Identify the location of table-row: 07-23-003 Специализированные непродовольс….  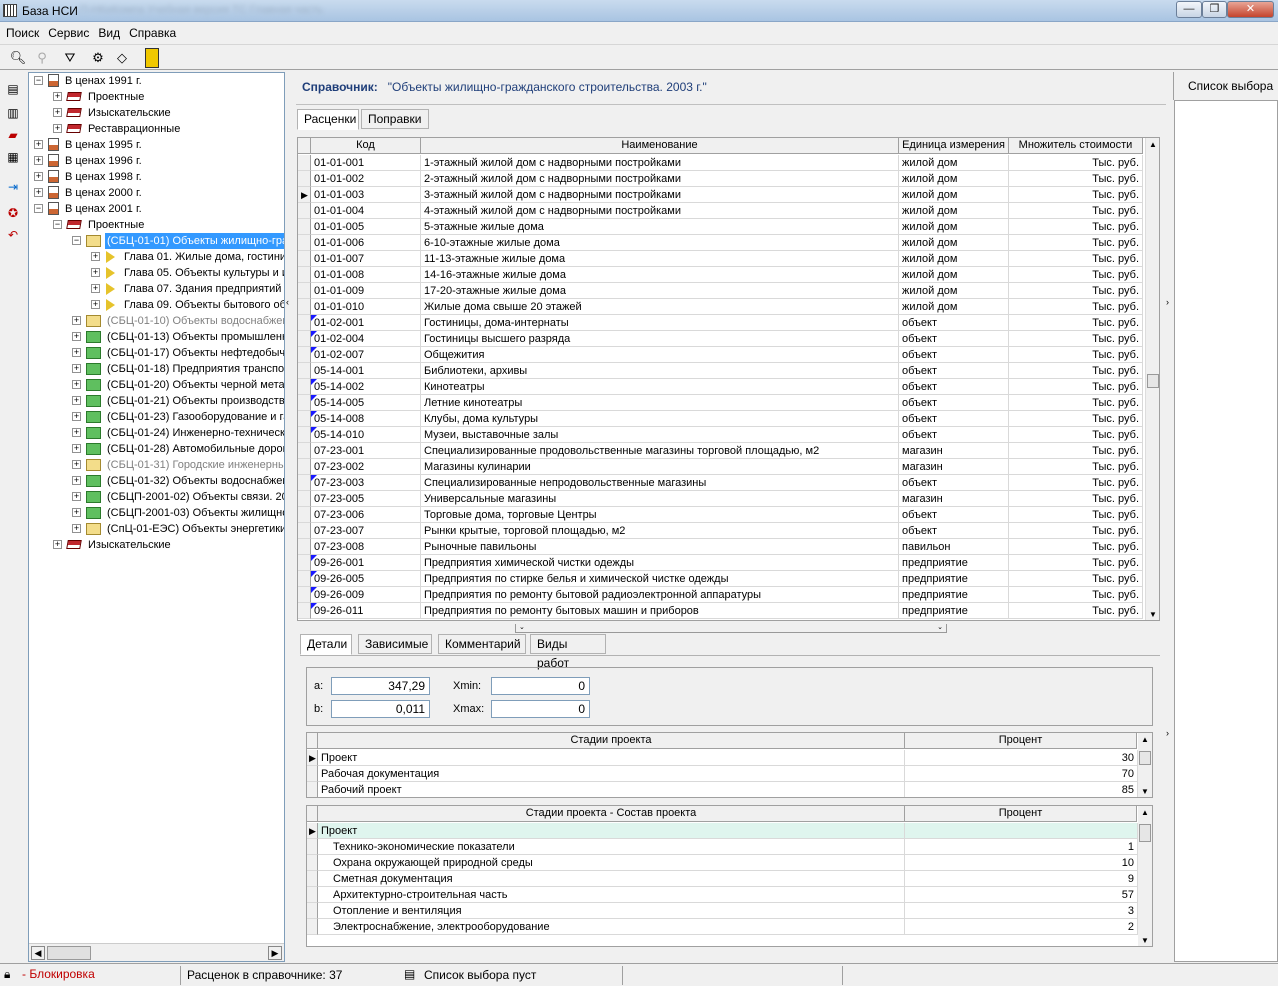
(721, 483).